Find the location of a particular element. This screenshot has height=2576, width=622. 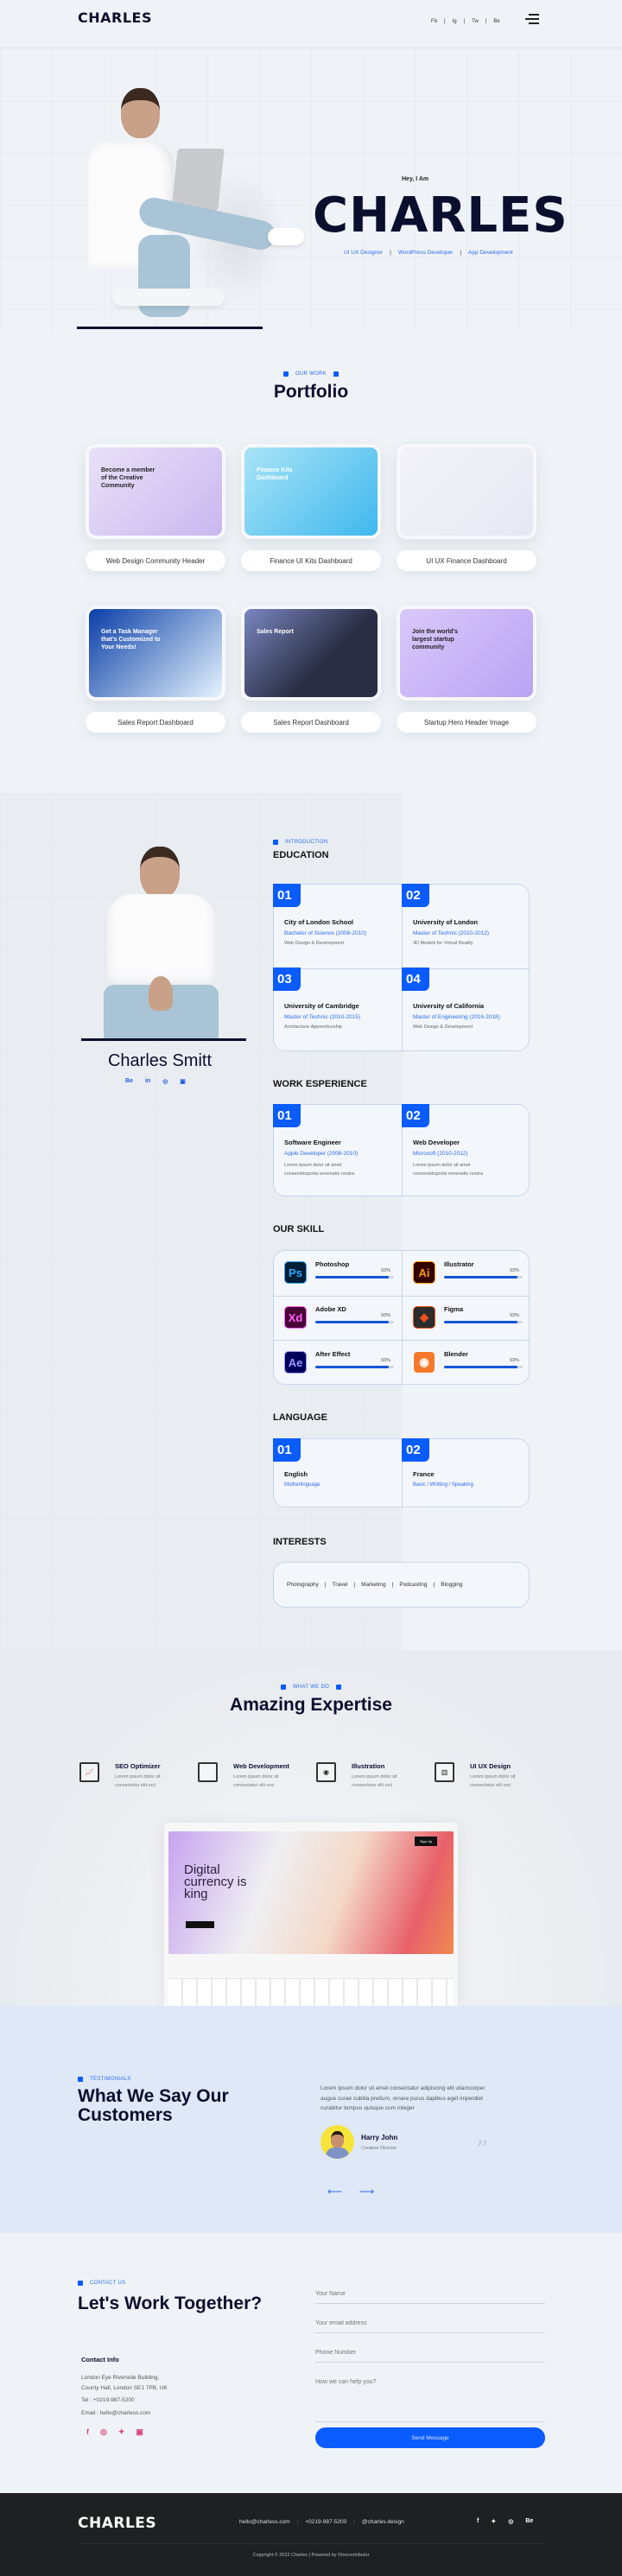

social-link-ig: Ig is located at coordinates (455, 21).